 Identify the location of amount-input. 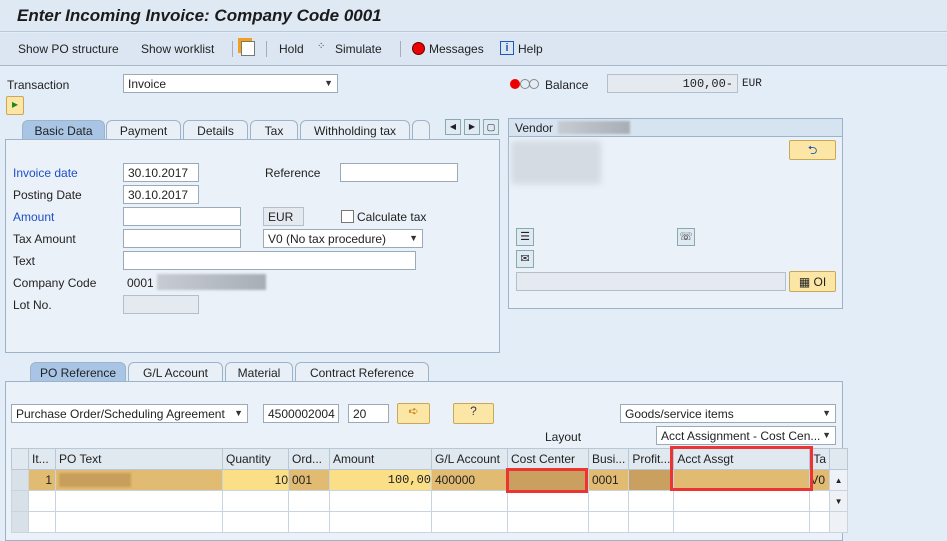
(182, 216).